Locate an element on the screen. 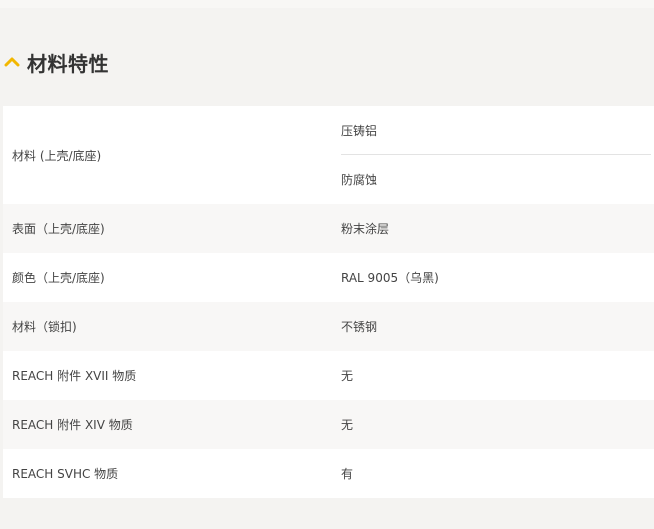 The width and height of the screenshot is (654, 529). row-label: 材料 (上壳/底座) is located at coordinates (57, 155).